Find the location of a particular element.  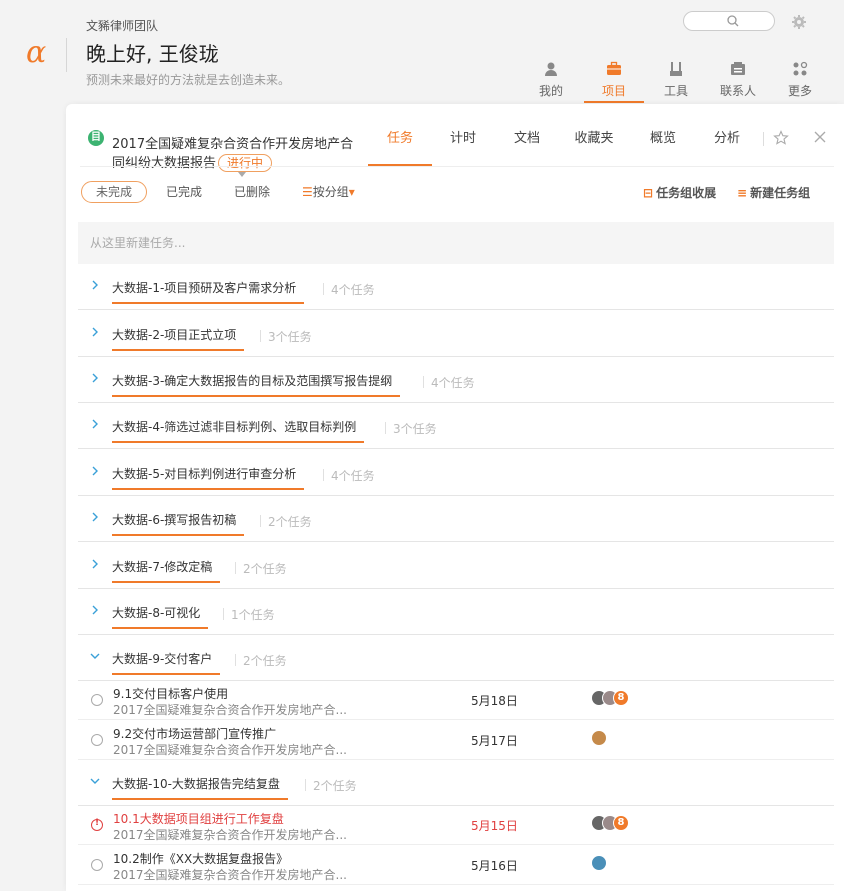

task-name: 10.1大数据项目组进行工作复盘 is located at coordinates (198, 819).